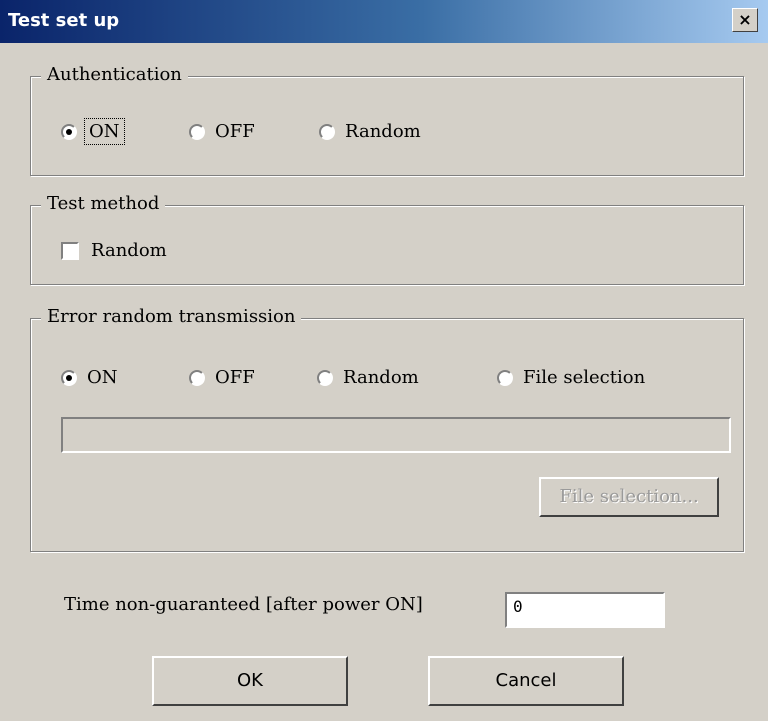 The height and width of the screenshot is (721, 768). Describe the element at coordinates (103, 203) in the screenshot. I see `test-method-legend: Test method` at that location.